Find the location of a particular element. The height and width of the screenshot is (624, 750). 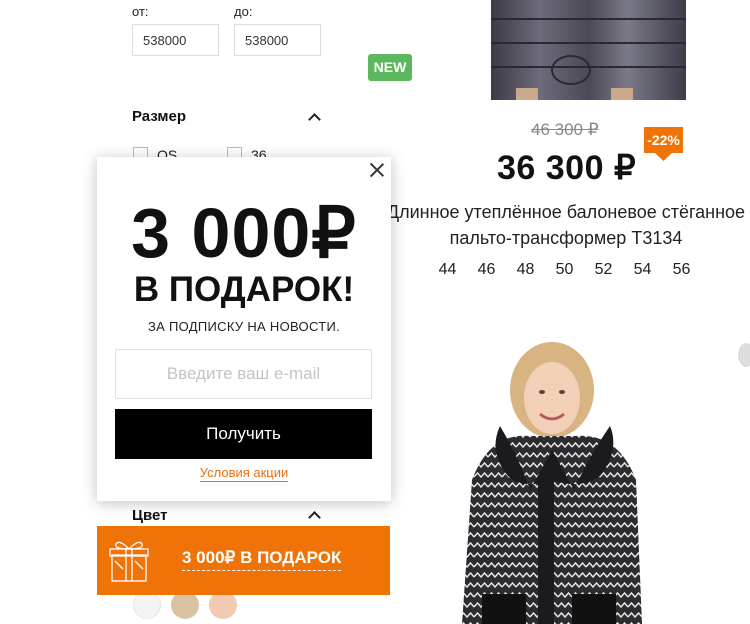

close-icon is located at coordinates (377, 170).